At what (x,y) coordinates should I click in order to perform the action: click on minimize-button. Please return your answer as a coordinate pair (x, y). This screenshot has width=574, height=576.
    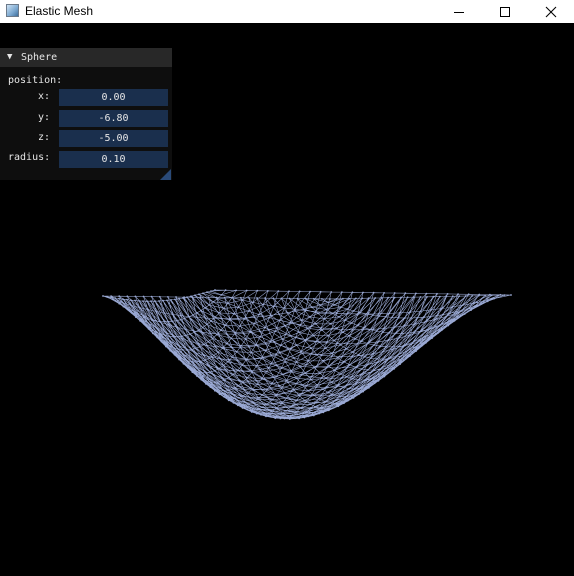
    Looking at the image, I should click on (459, 11).